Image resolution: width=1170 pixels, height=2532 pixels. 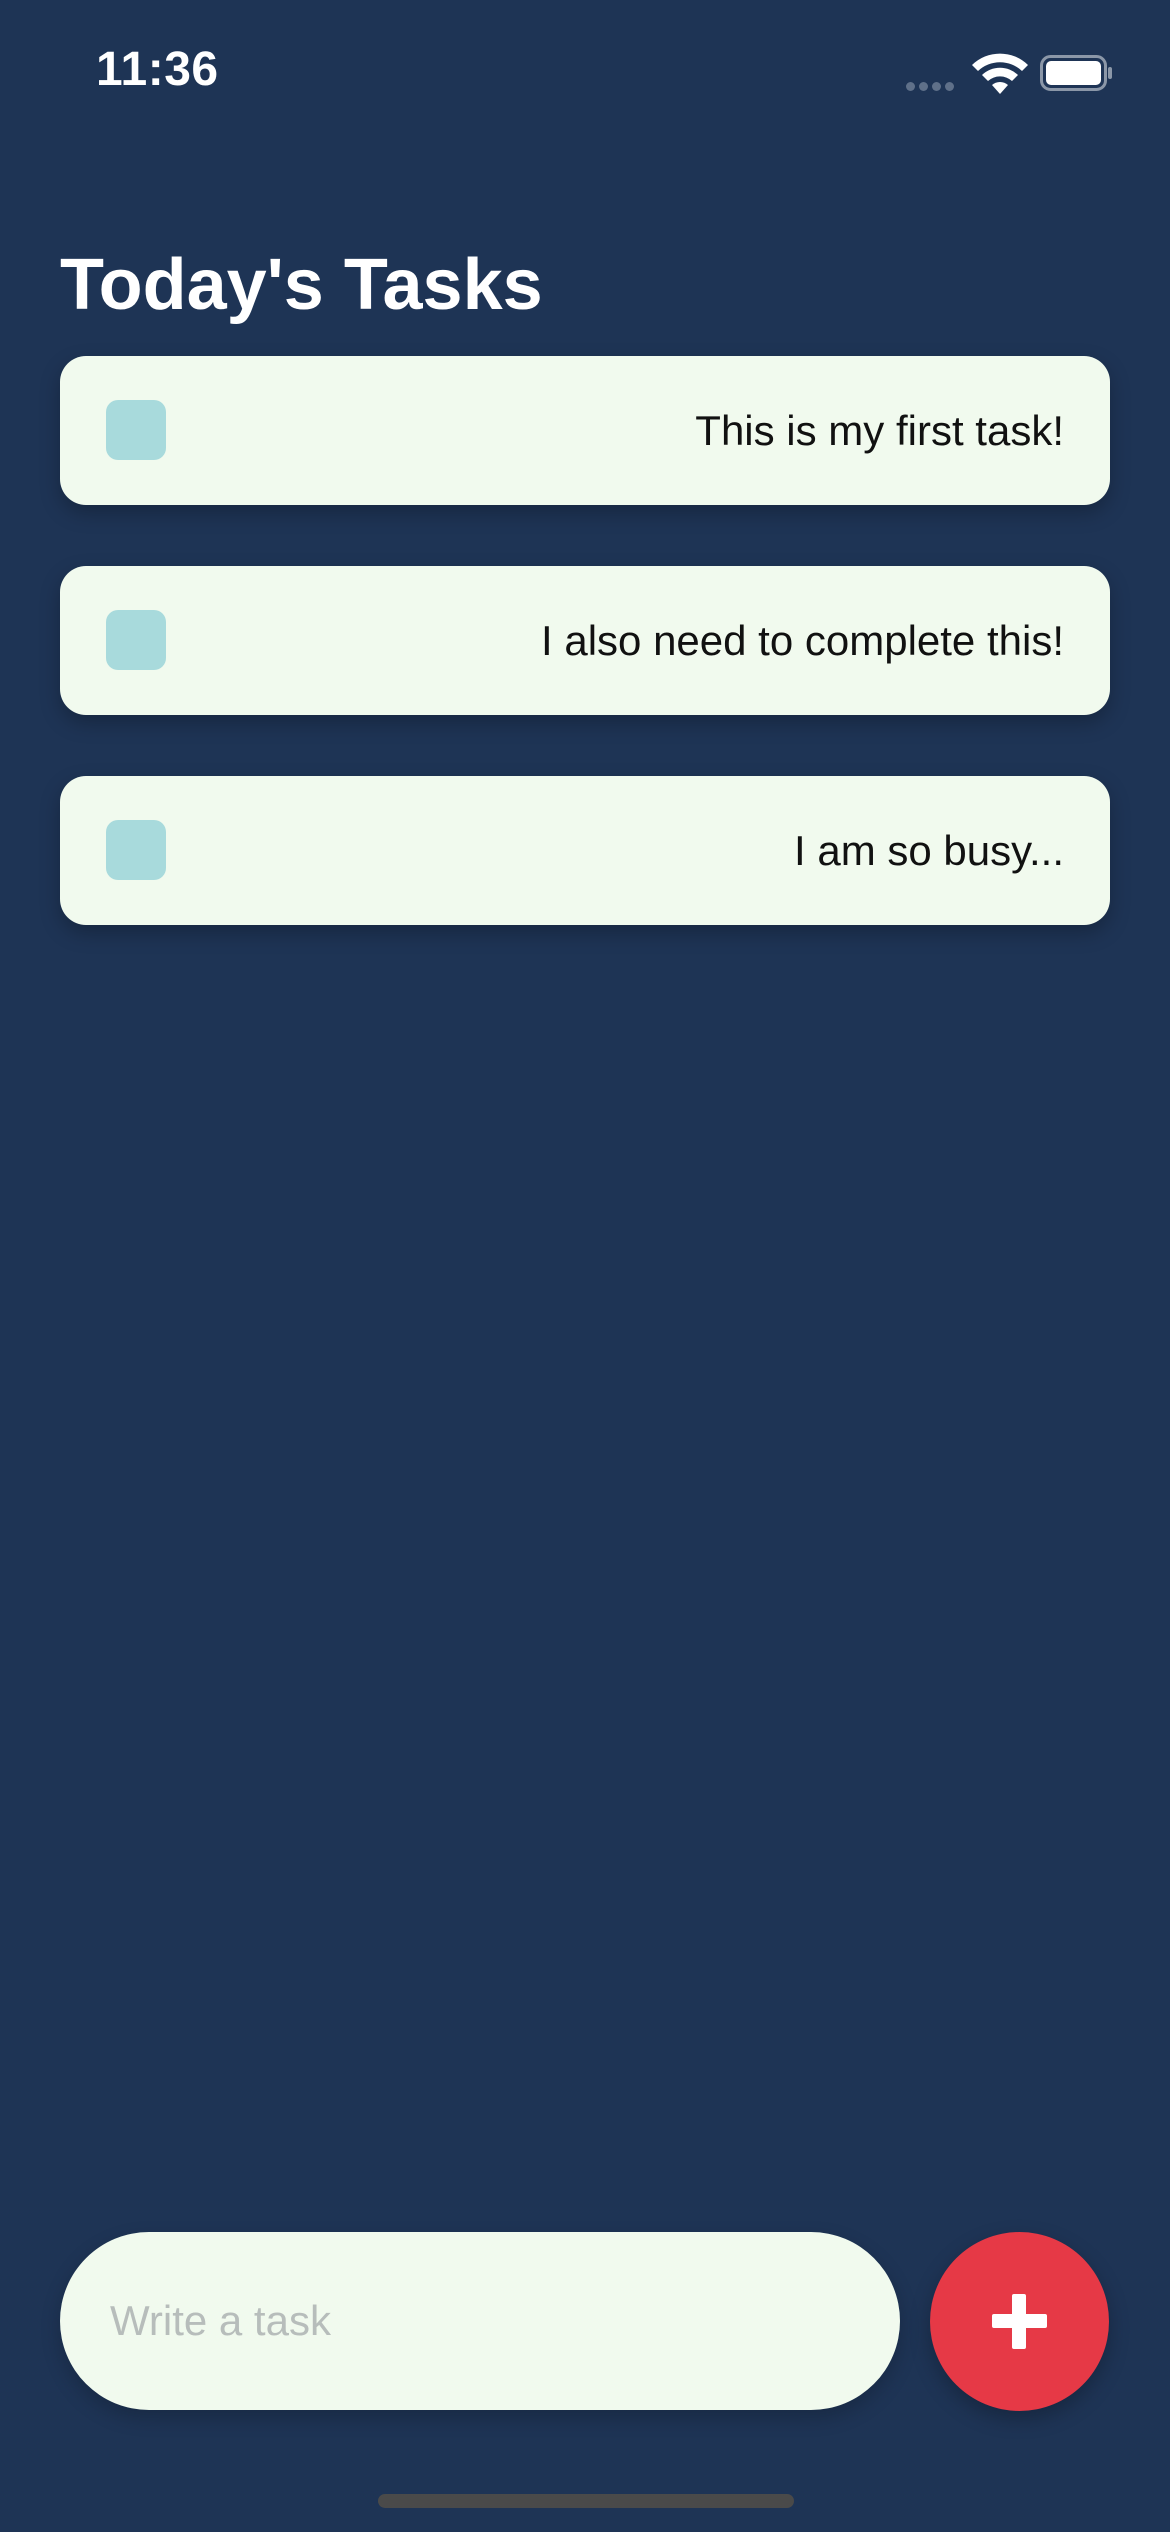 I want to click on status-bar: 11:36, so click(x=585, y=70).